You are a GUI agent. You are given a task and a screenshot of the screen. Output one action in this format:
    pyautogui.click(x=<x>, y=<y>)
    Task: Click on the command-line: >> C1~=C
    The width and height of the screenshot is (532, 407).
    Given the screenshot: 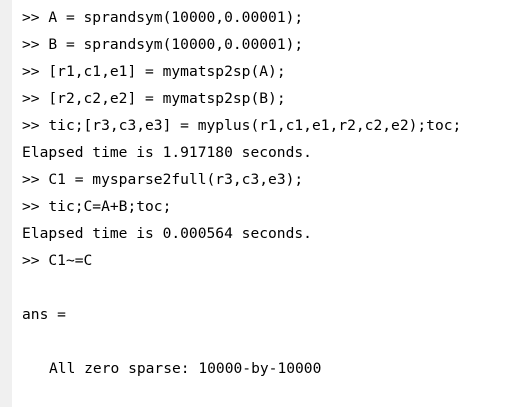 What is the action you would take?
    pyautogui.click(x=274, y=260)
    